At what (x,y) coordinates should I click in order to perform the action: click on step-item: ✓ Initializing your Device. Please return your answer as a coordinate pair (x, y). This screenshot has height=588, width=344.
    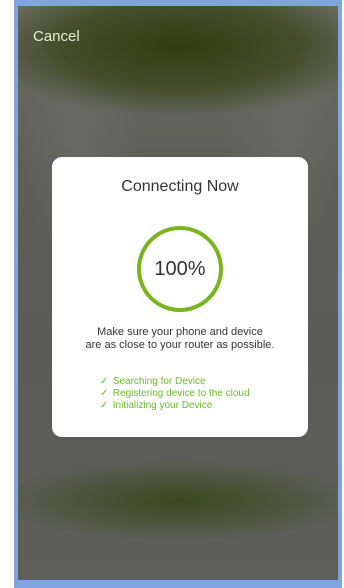
    Looking at the image, I should click on (200, 406).